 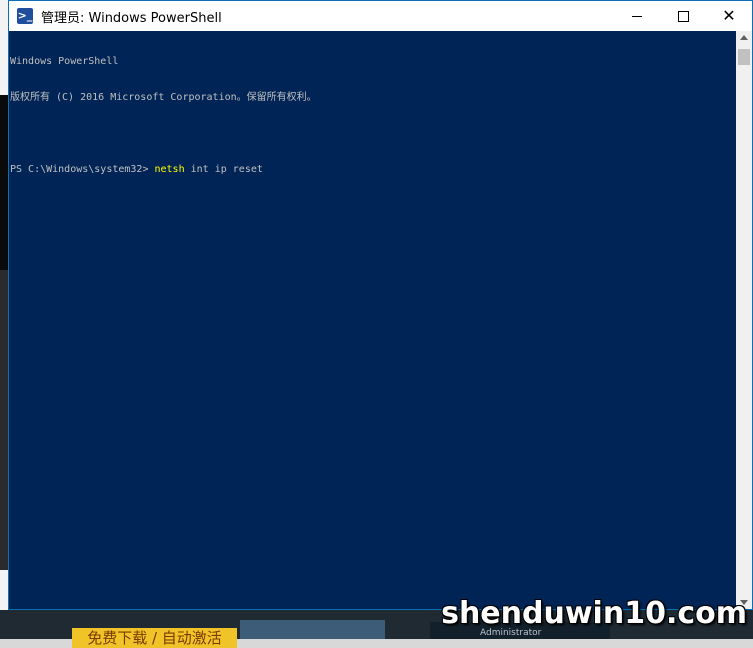 What do you see at coordinates (744, 320) in the screenshot?
I see `vertical-scrollbar` at bounding box center [744, 320].